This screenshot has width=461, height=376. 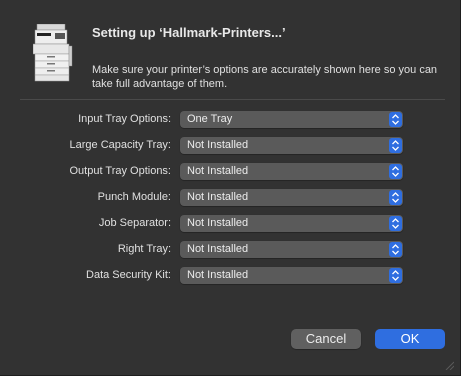 I want to click on data-security-kit-label: Data Security Kit:, so click(x=128, y=275).